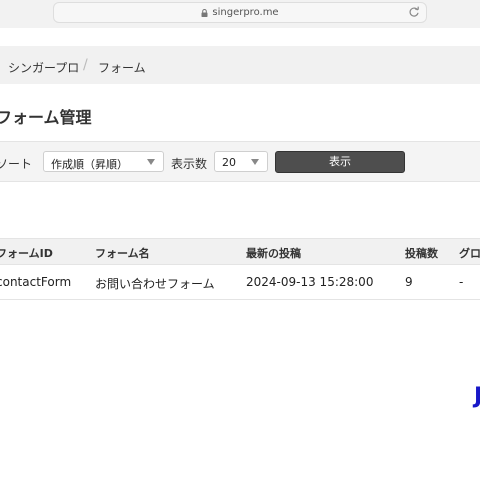  I want to click on cell-form-id: contactForm, so click(35, 282).